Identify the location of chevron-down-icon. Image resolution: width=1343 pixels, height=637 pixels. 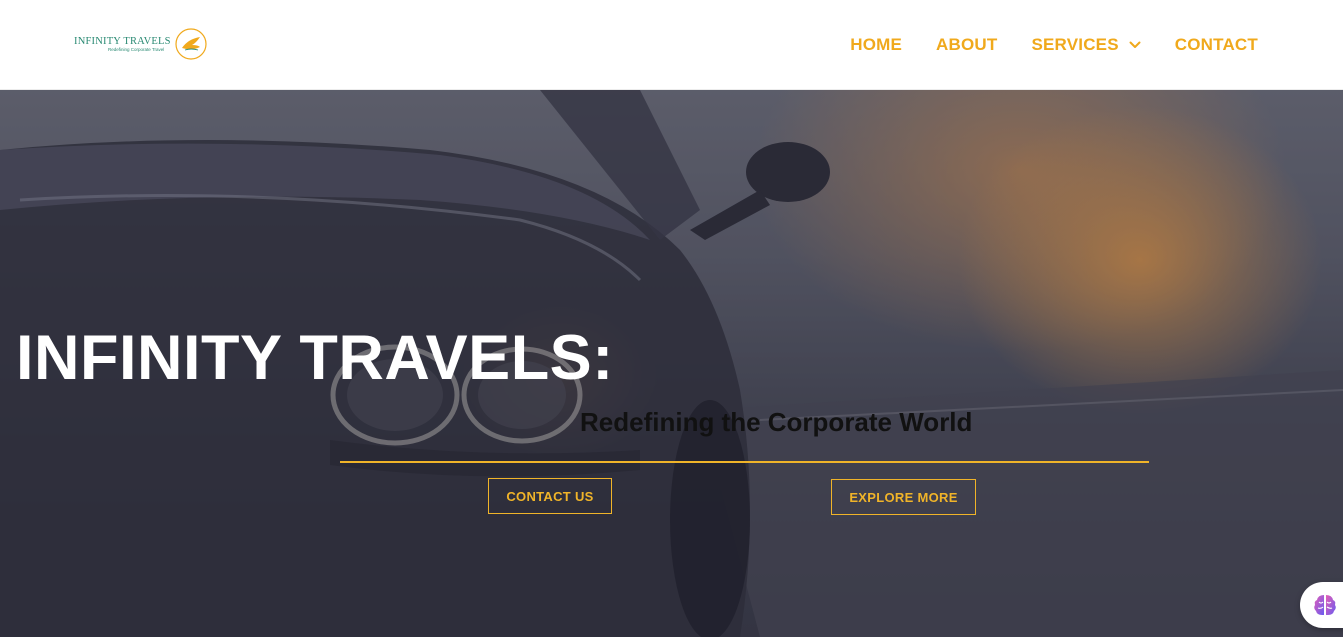
(1135, 45).